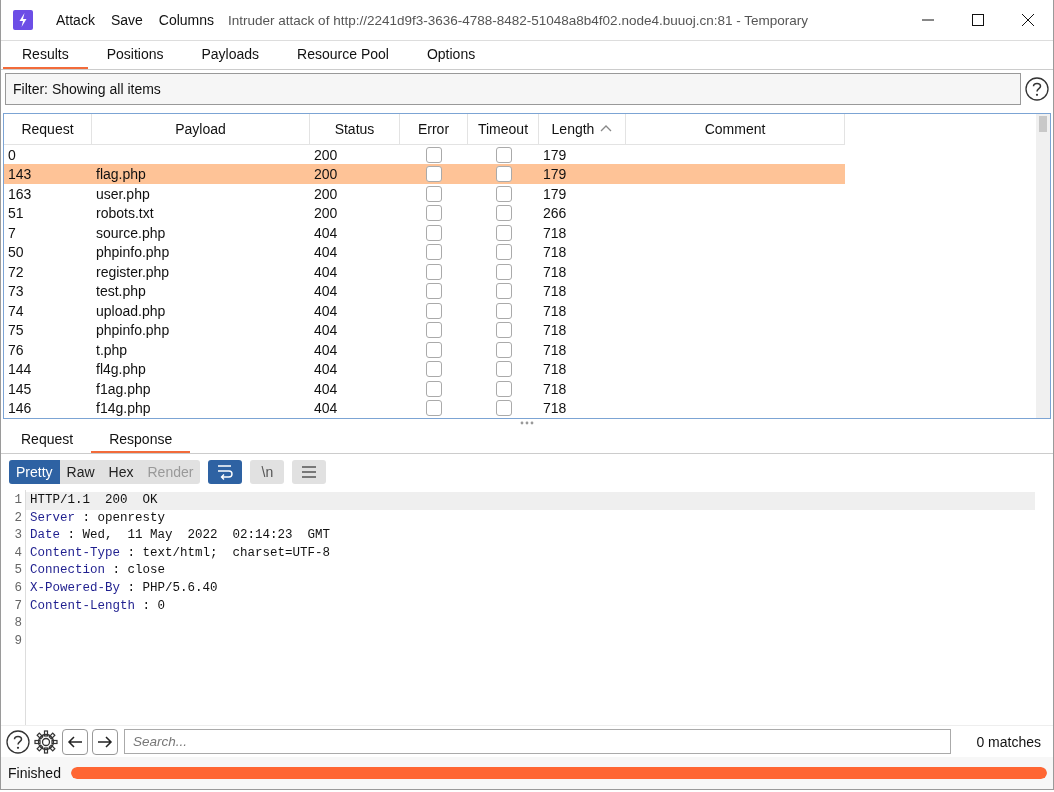  I want to click on next-button, so click(105, 741).